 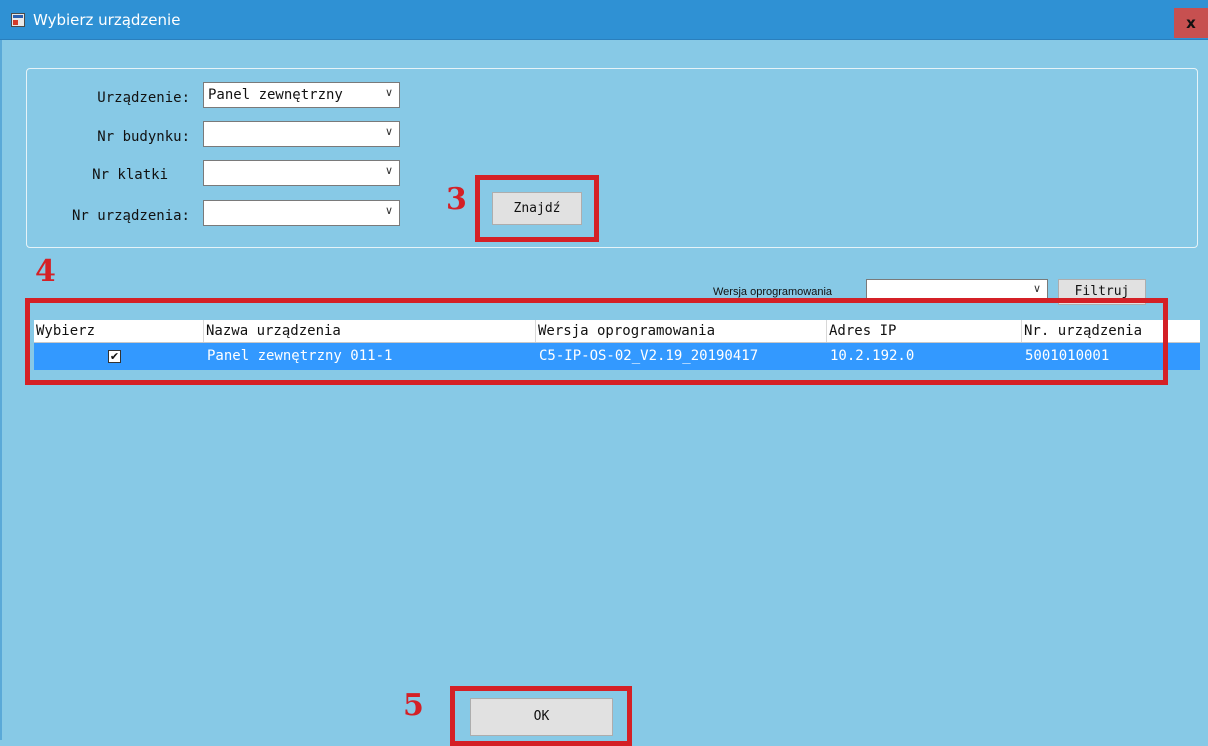 What do you see at coordinates (537, 208) in the screenshot?
I see `find-button: Znajdź` at bounding box center [537, 208].